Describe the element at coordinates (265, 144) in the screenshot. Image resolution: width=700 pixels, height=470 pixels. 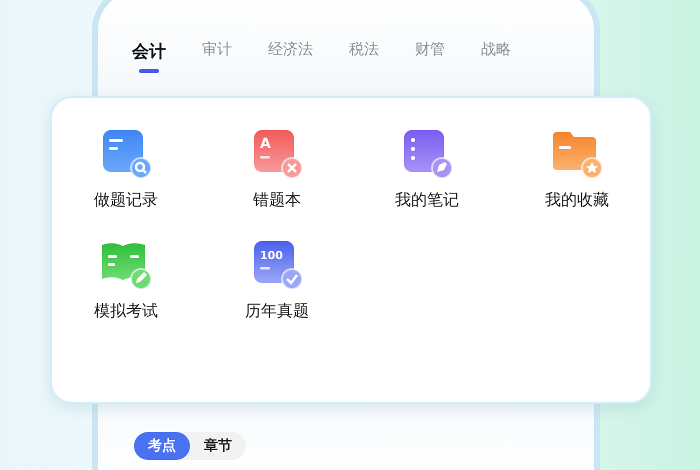
I see `icon-label: A` at that location.